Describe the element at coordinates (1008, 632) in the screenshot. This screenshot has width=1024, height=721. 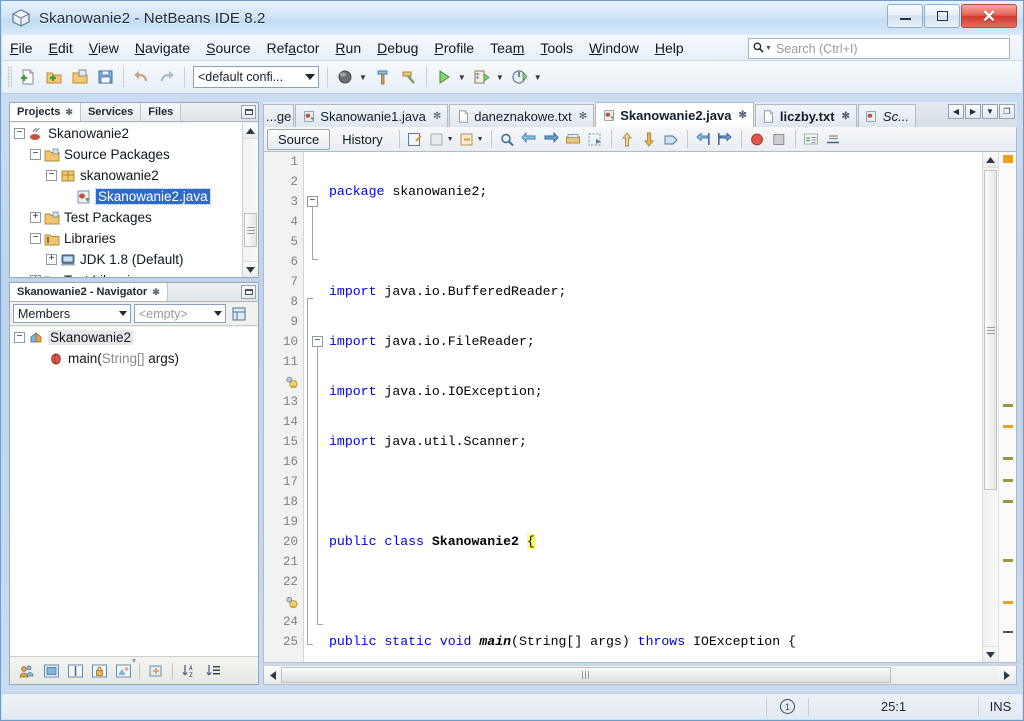
I see `stripe-mark-caret` at that location.